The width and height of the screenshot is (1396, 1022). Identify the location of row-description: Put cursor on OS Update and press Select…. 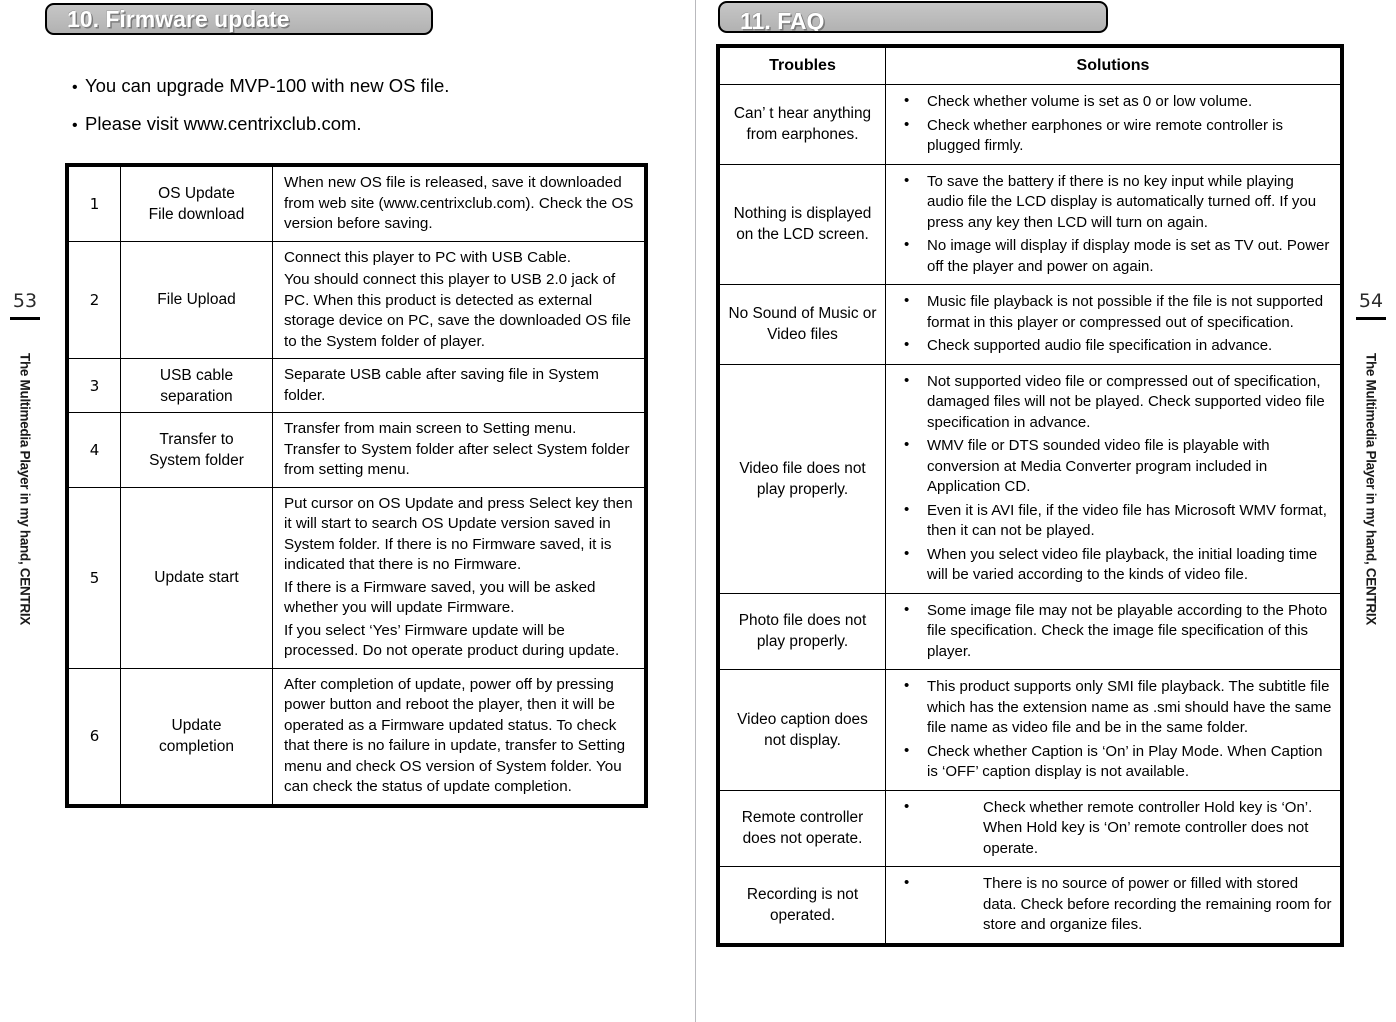
(458, 577).